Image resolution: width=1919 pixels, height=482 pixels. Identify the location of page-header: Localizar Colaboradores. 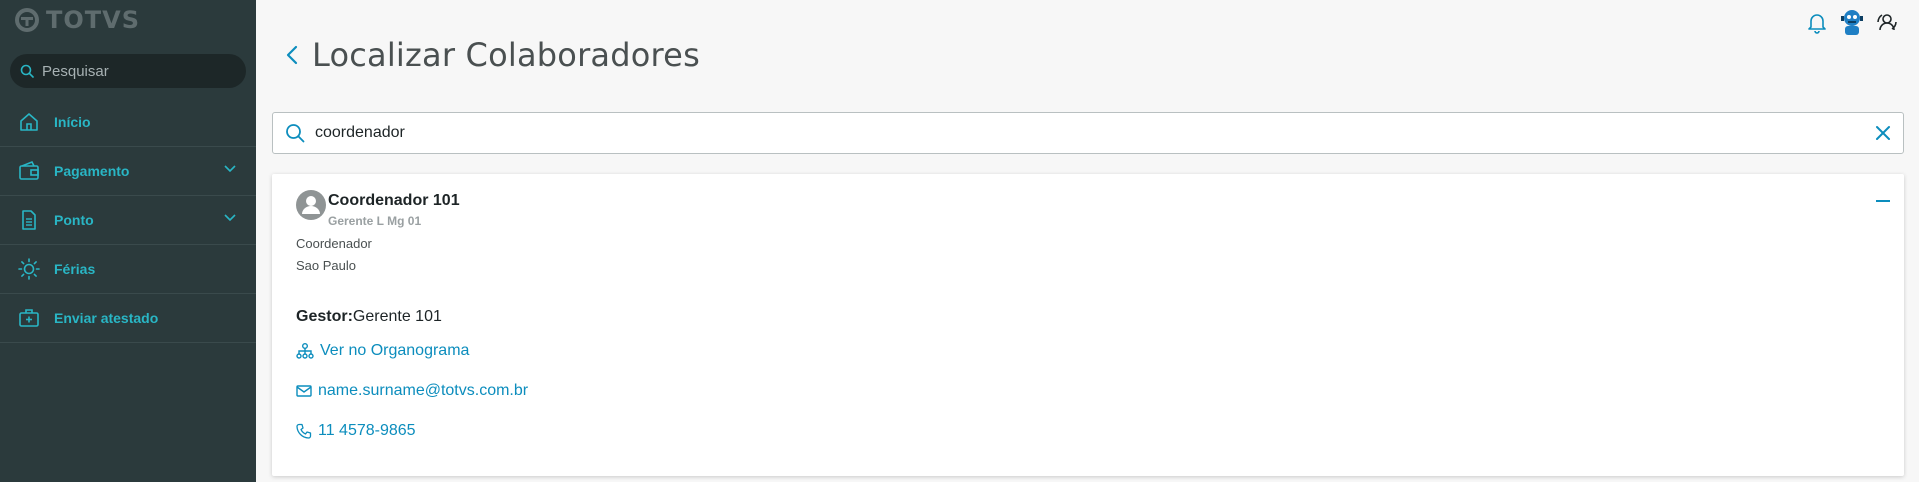
(493, 55).